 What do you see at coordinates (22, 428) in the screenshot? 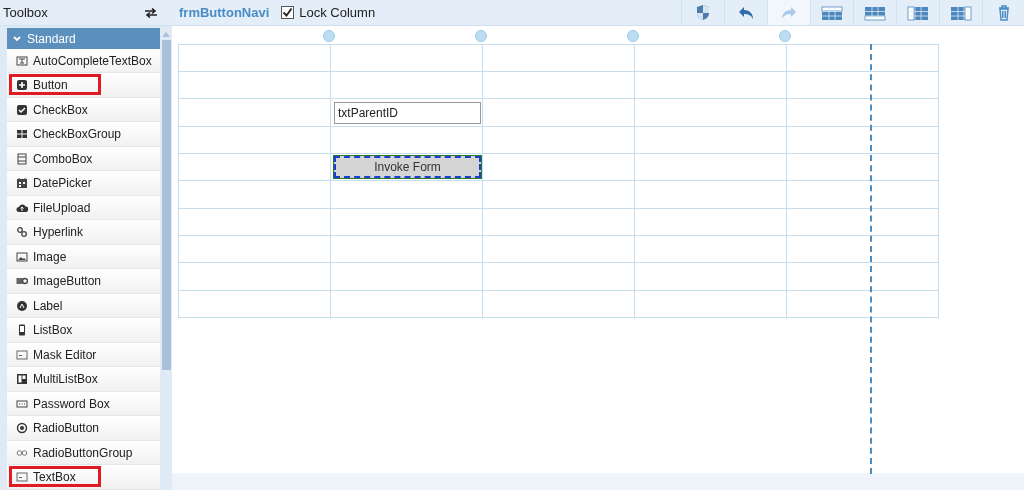
I see `radio-icon` at bounding box center [22, 428].